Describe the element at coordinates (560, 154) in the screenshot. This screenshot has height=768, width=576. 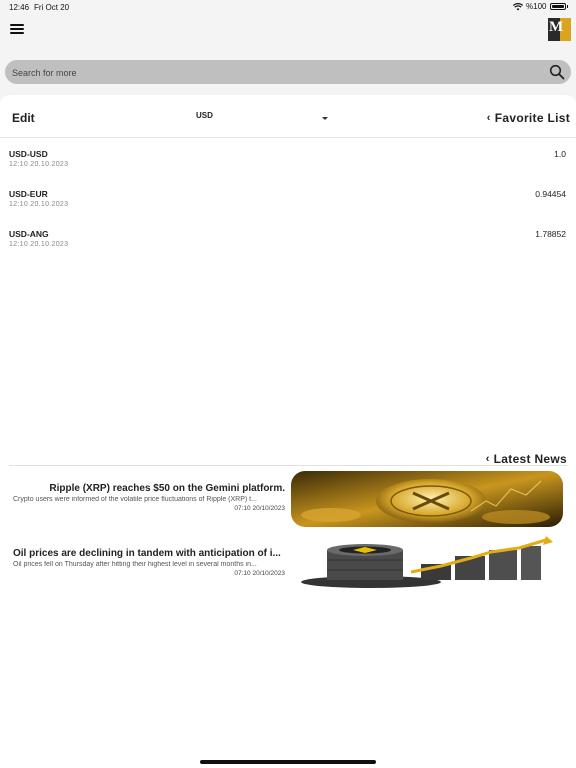
I see `rate-value: 1.0` at that location.